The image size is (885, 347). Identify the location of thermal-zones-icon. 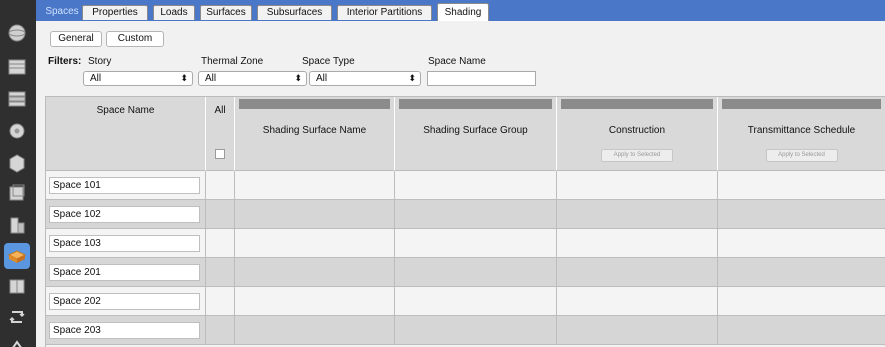
(17, 286).